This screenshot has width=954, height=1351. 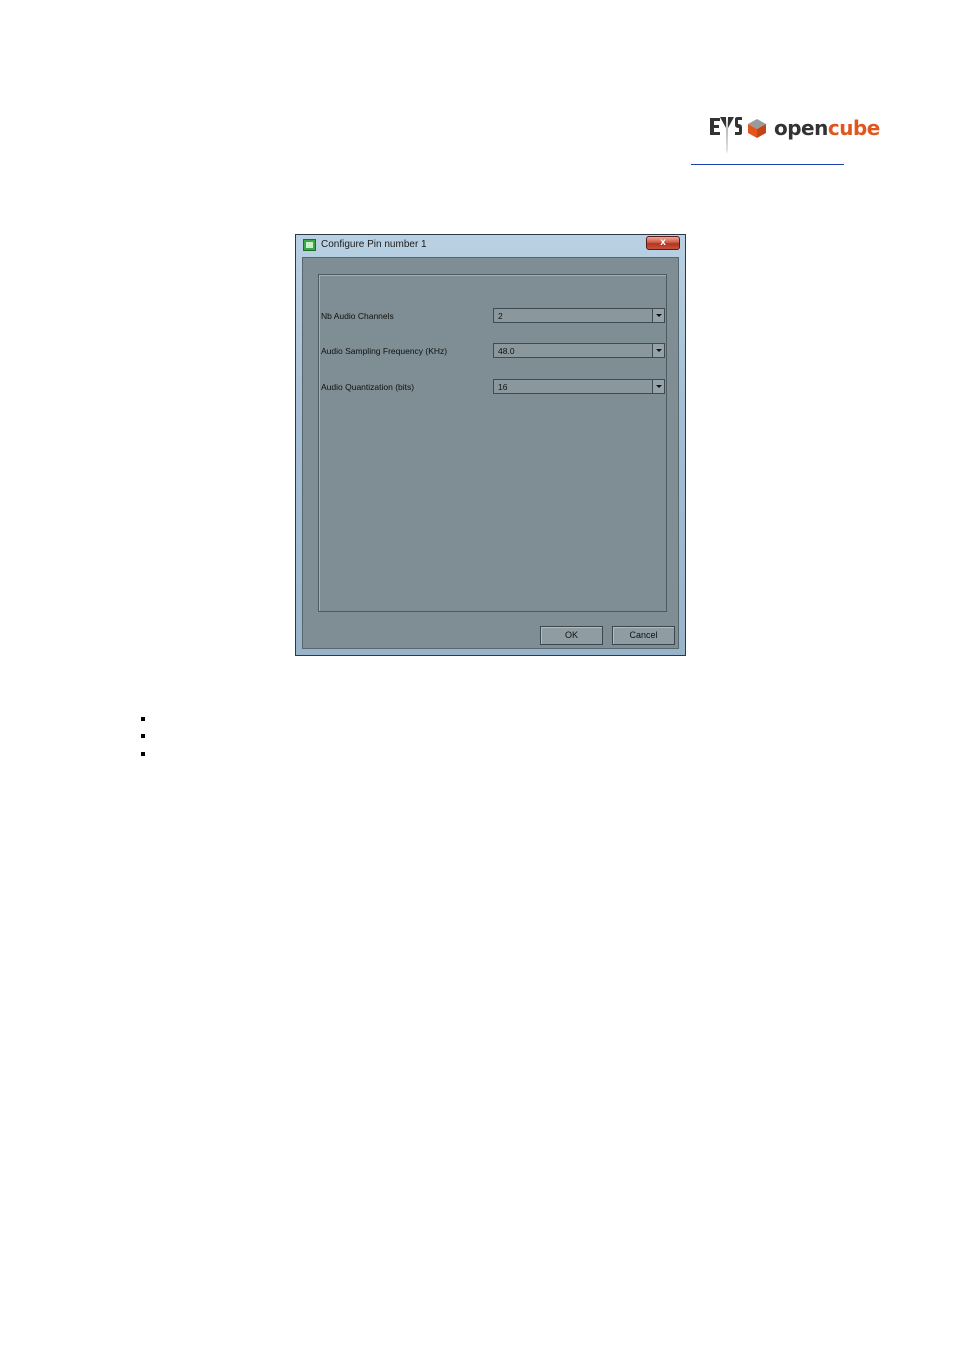 What do you see at coordinates (643, 635) in the screenshot?
I see `cancel-button: Cancel` at bounding box center [643, 635].